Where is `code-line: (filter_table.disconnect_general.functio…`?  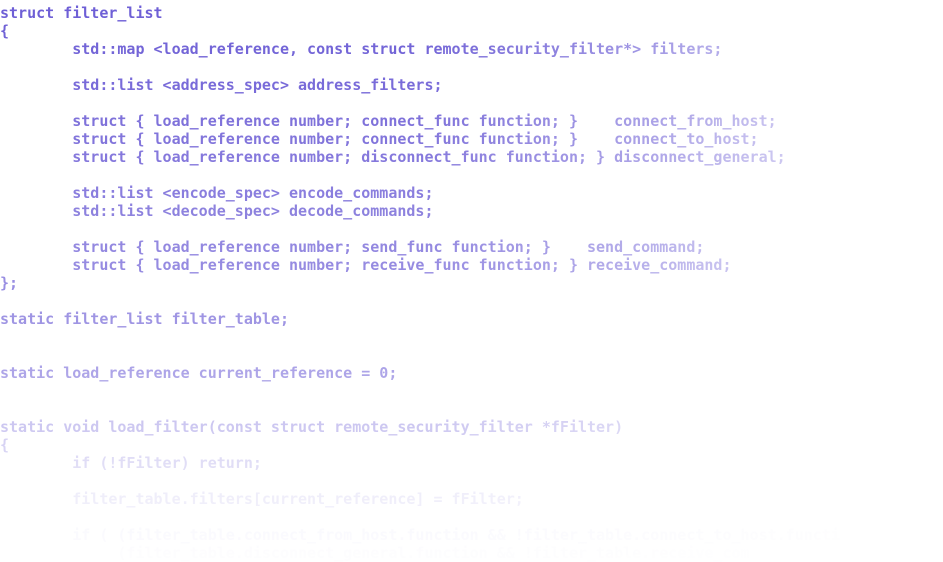
code-line: (filter_table.disconnect_general.functio… is located at coordinates (375, 553).